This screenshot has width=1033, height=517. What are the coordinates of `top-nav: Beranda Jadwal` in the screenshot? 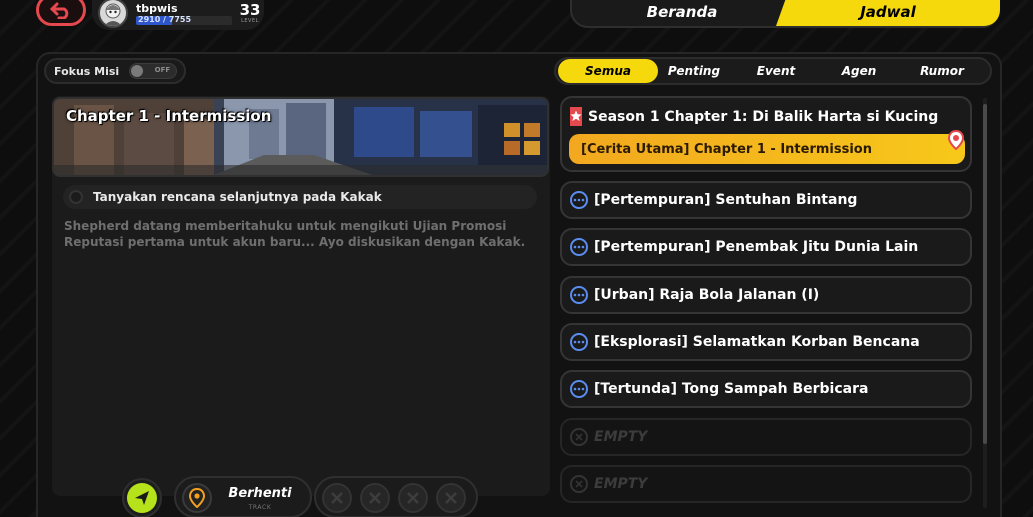 It's located at (785, 14).